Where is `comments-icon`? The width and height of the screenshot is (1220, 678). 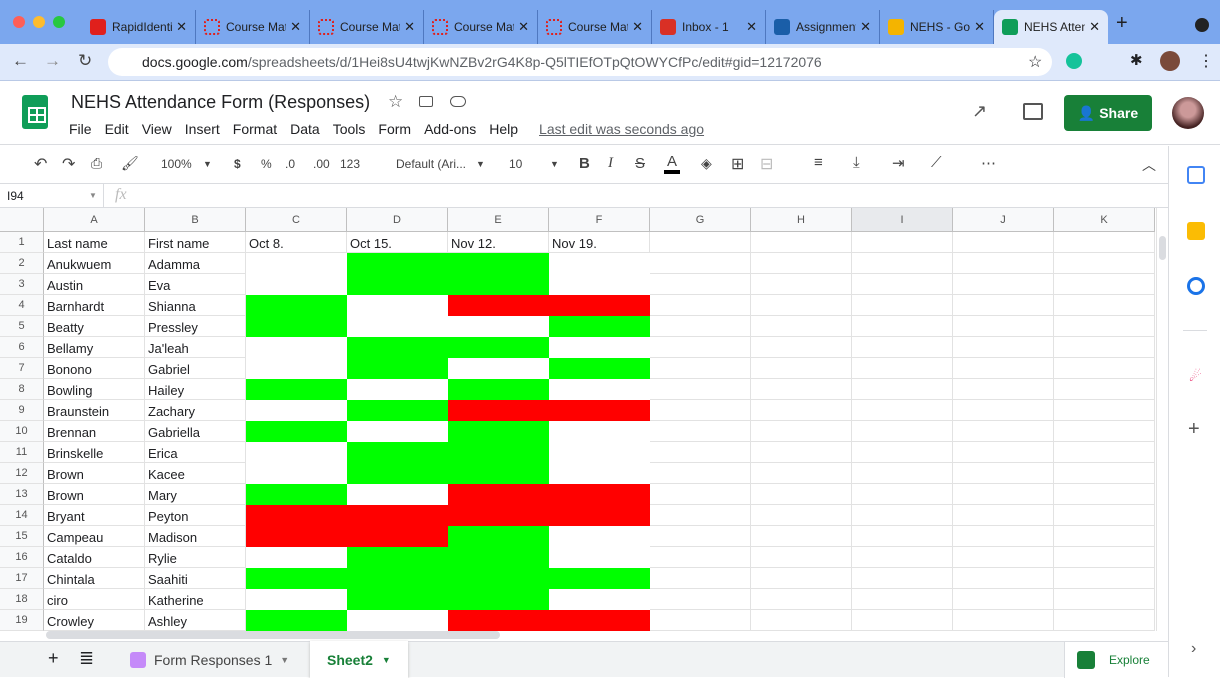
comments-icon is located at coordinates (1033, 111).